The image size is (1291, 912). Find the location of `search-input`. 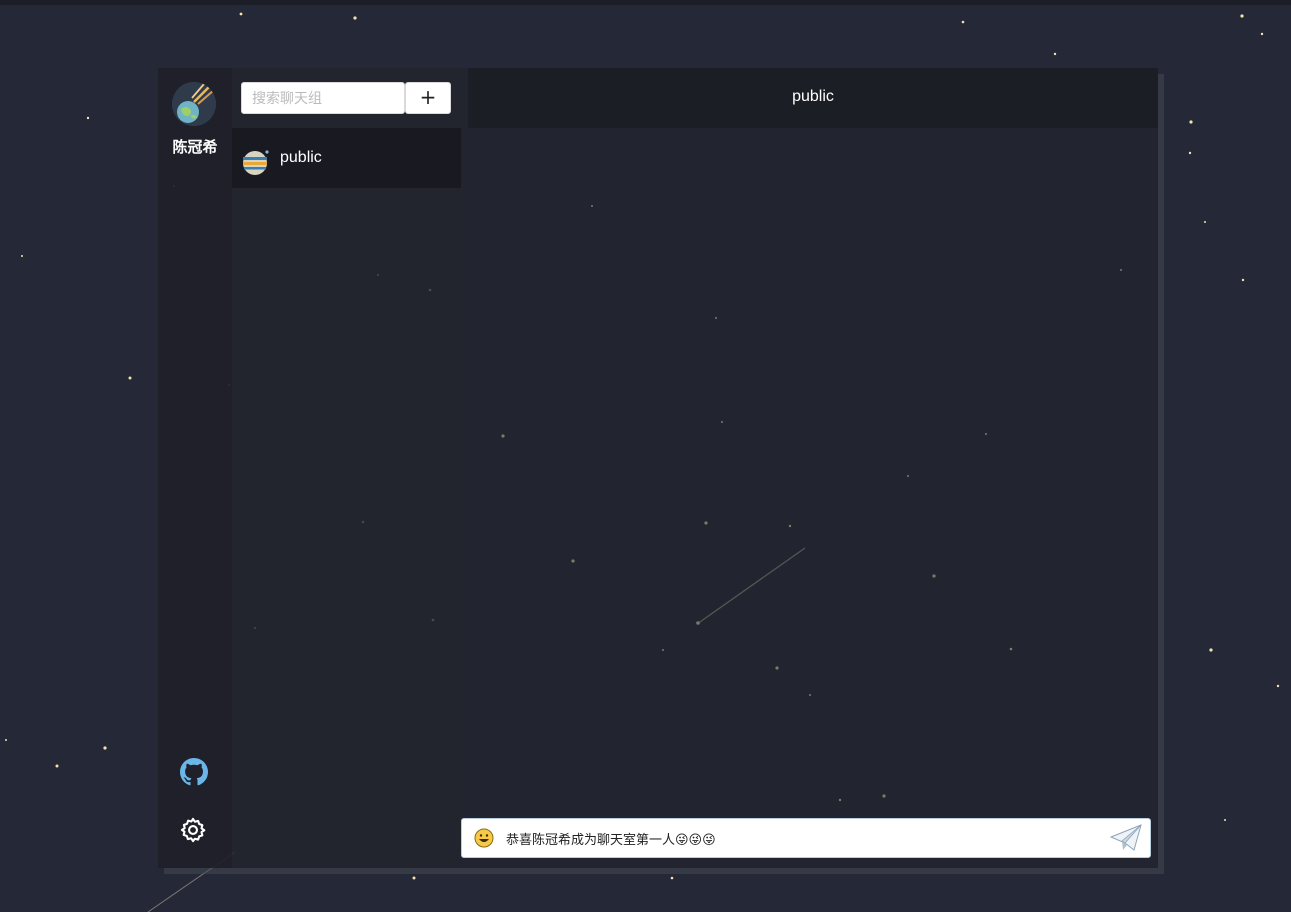

search-input is located at coordinates (323, 98).